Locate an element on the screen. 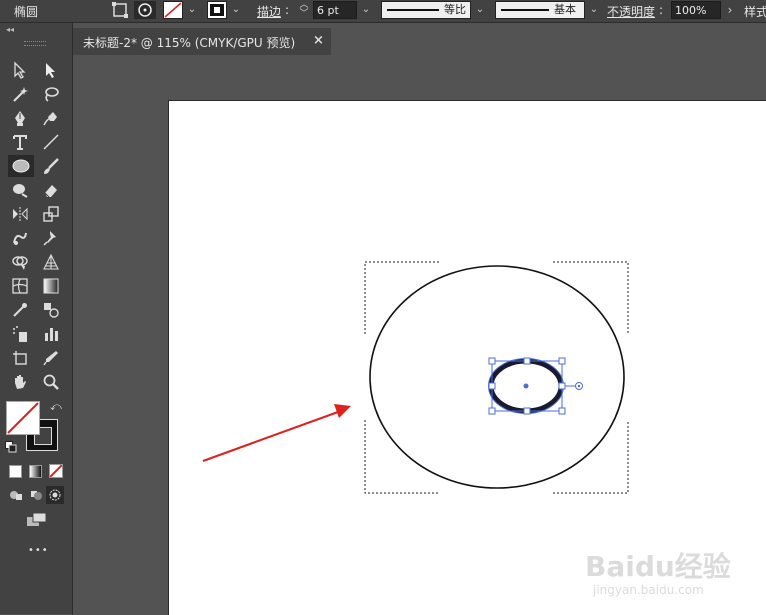 The height and width of the screenshot is (615, 766). annotation-arrow is located at coordinates (270, 436).